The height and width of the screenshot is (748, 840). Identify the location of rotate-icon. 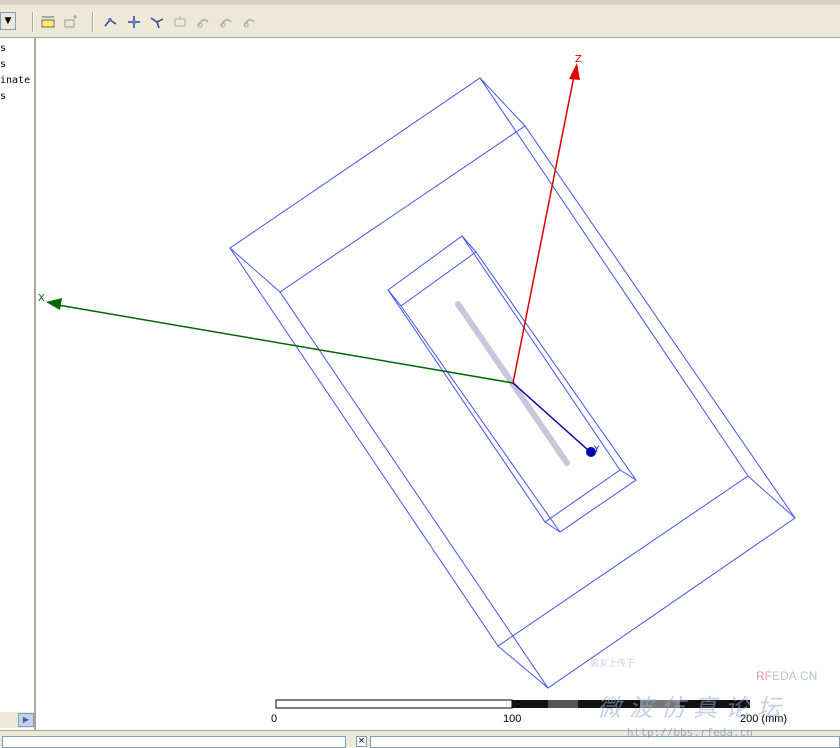
(111, 22).